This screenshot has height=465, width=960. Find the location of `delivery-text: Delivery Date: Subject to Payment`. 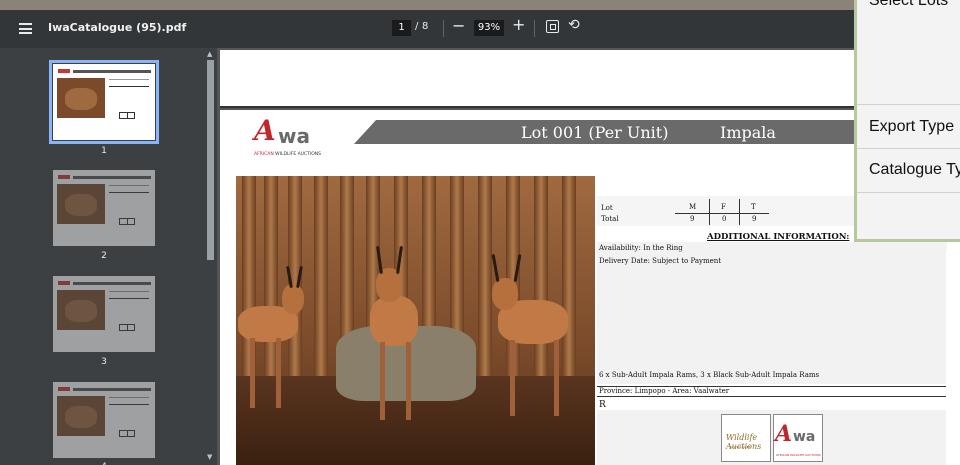

delivery-text: Delivery Date: Subject to Payment is located at coordinates (660, 261).